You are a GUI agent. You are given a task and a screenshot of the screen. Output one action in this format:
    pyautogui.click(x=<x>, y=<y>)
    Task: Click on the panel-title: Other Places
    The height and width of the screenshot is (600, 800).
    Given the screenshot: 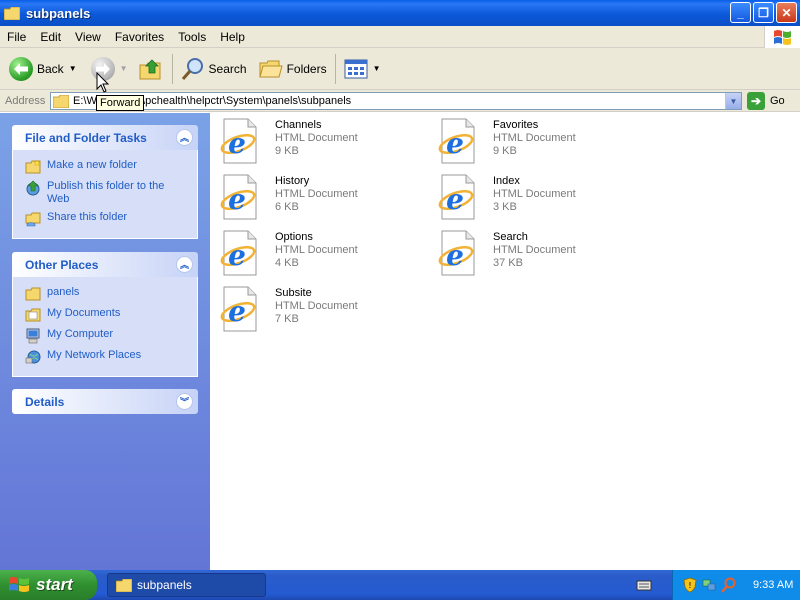 What is the action you would take?
    pyautogui.click(x=62, y=264)
    